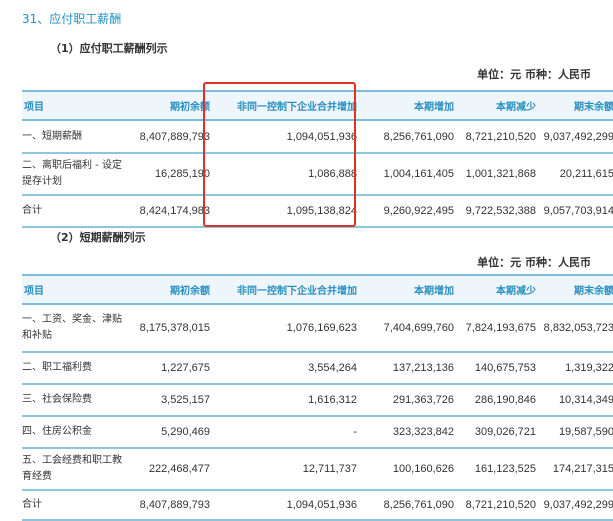  What do you see at coordinates (405, 174) in the screenshot?
I see `cell-value: 1,004,161,405` at bounding box center [405, 174].